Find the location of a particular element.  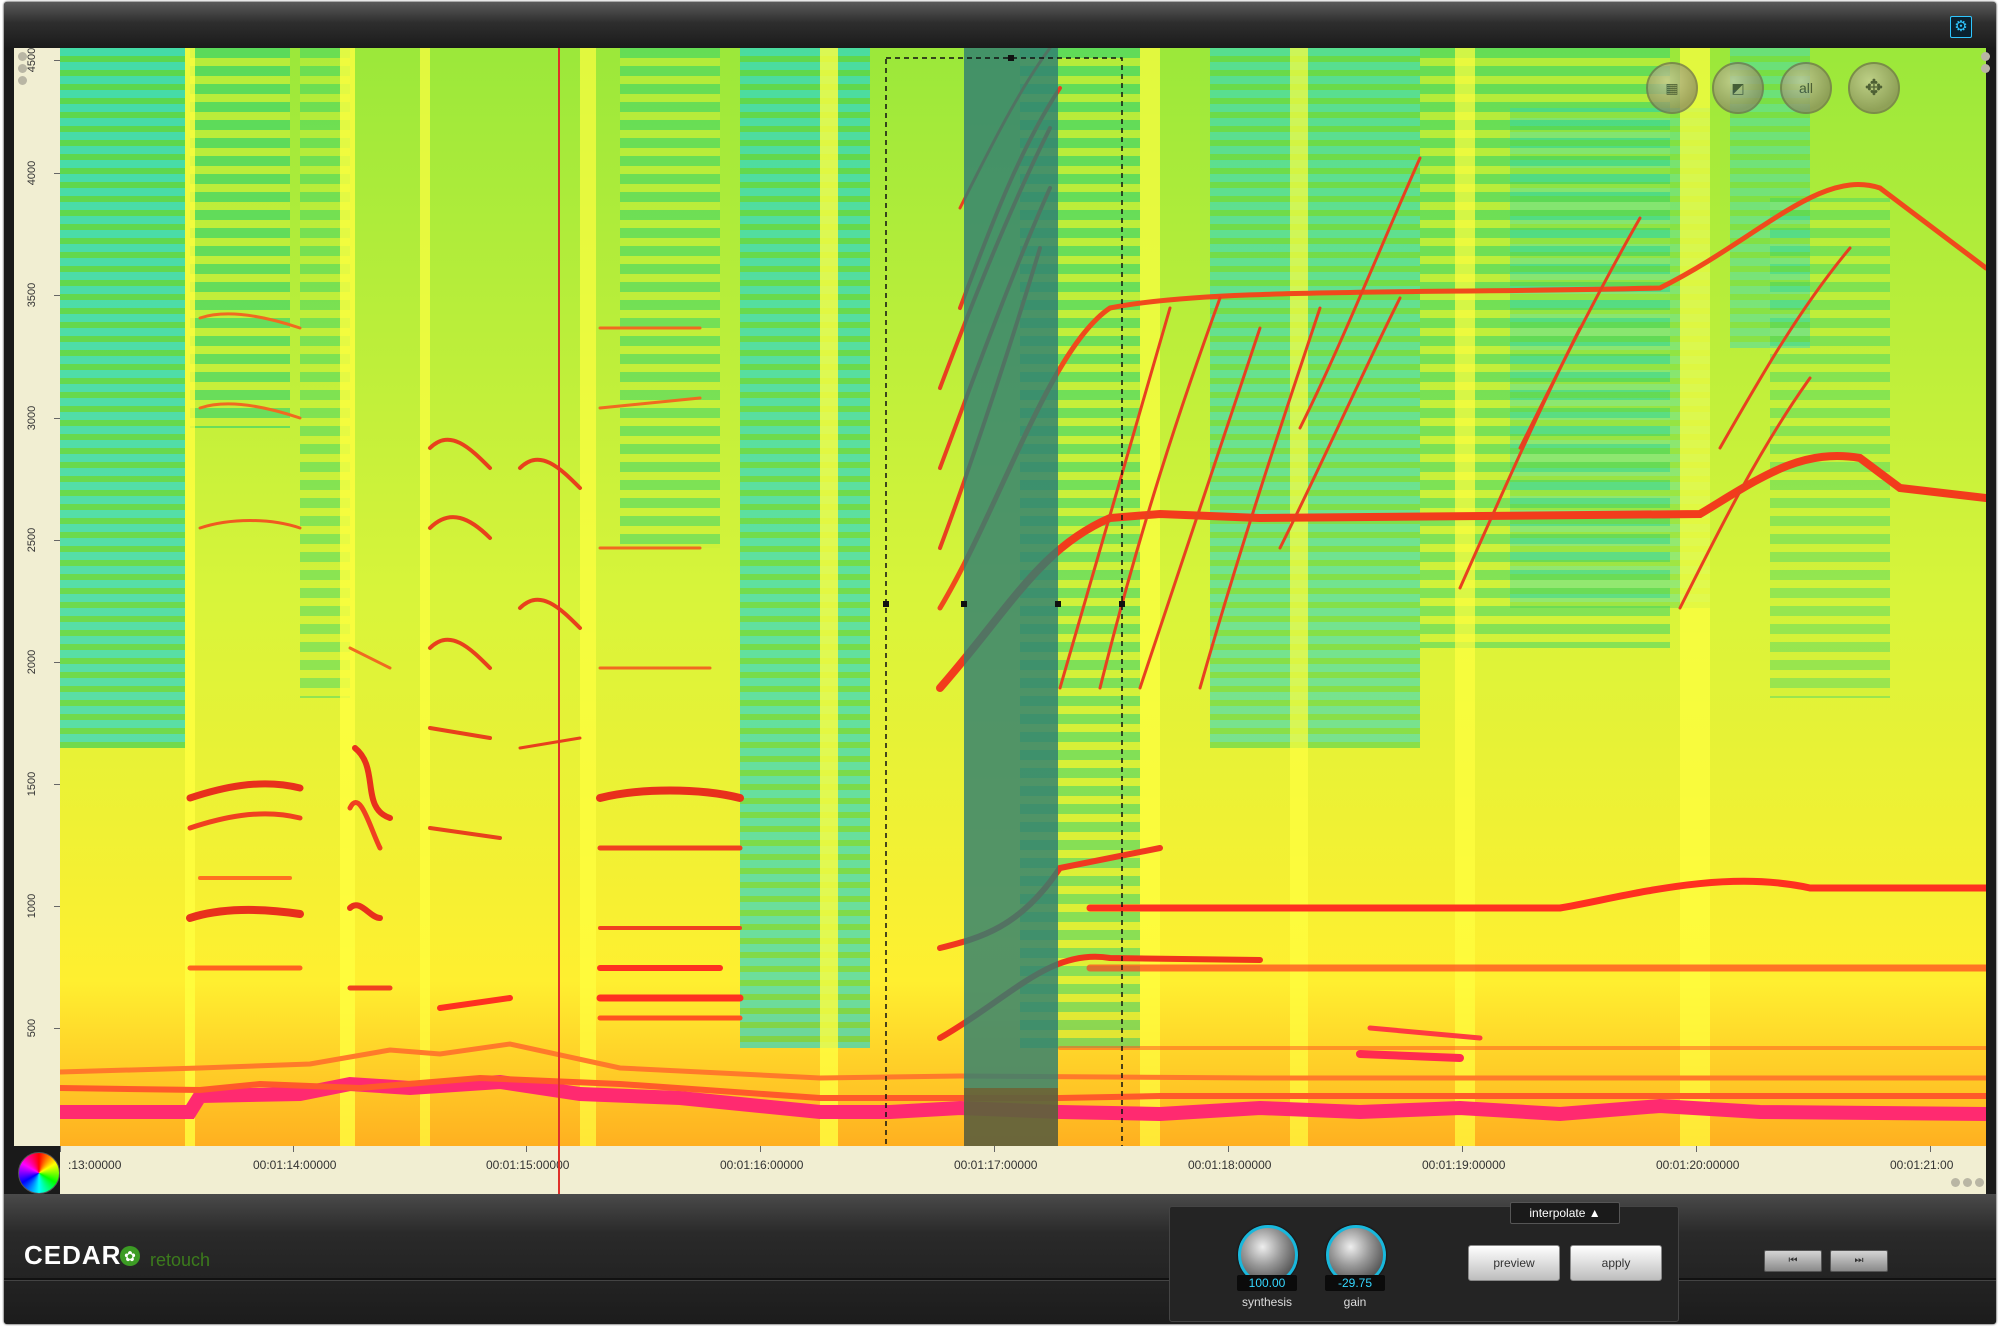

select-all-tool: all is located at coordinates (1806, 88).